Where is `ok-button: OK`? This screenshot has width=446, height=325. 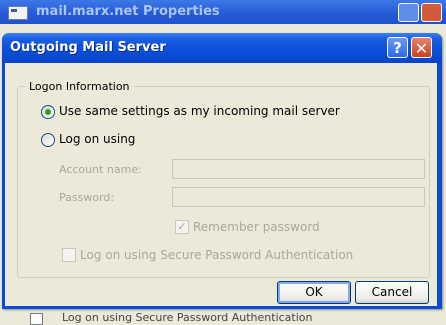
ok-button: OK is located at coordinates (314, 292).